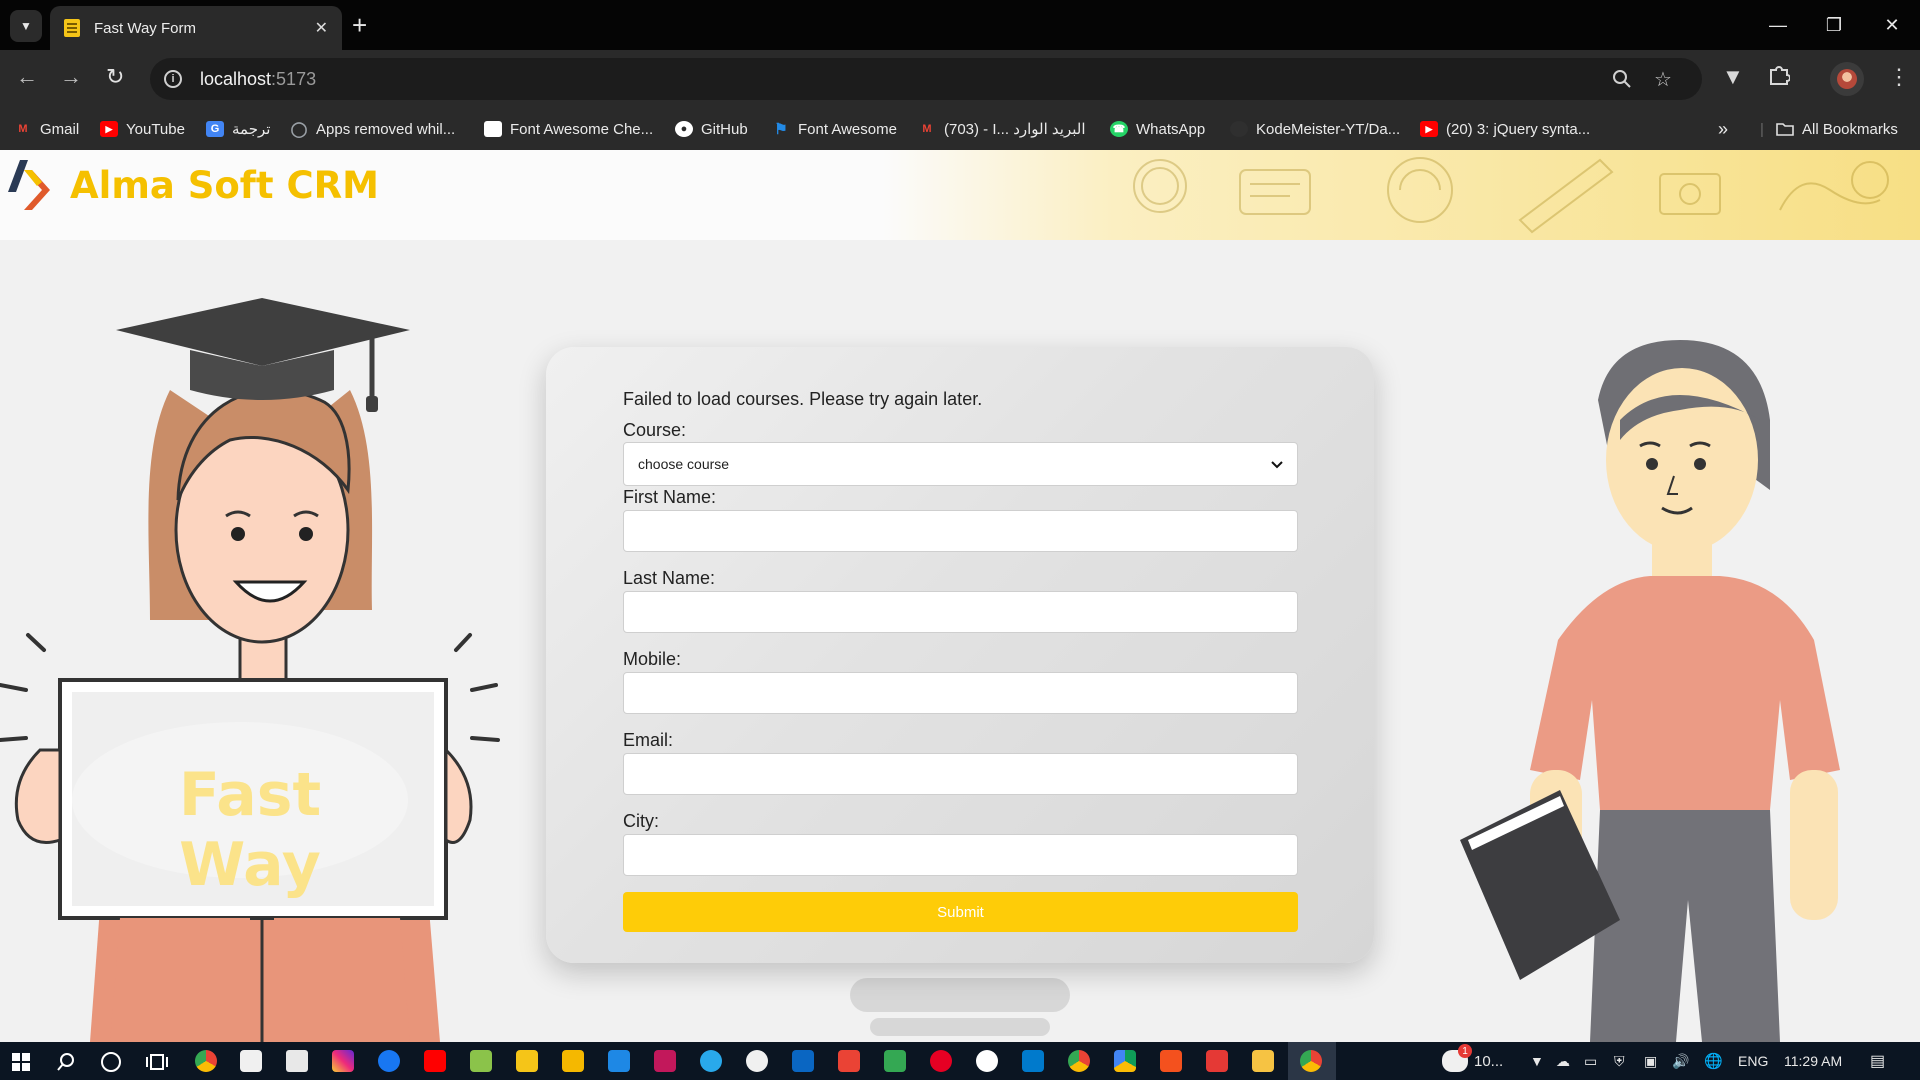 The height and width of the screenshot is (1080, 1920). What do you see at coordinates (60, 129) in the screenshot?
I see `bookmark-label: Gmail` at bounding box center [60, 129].